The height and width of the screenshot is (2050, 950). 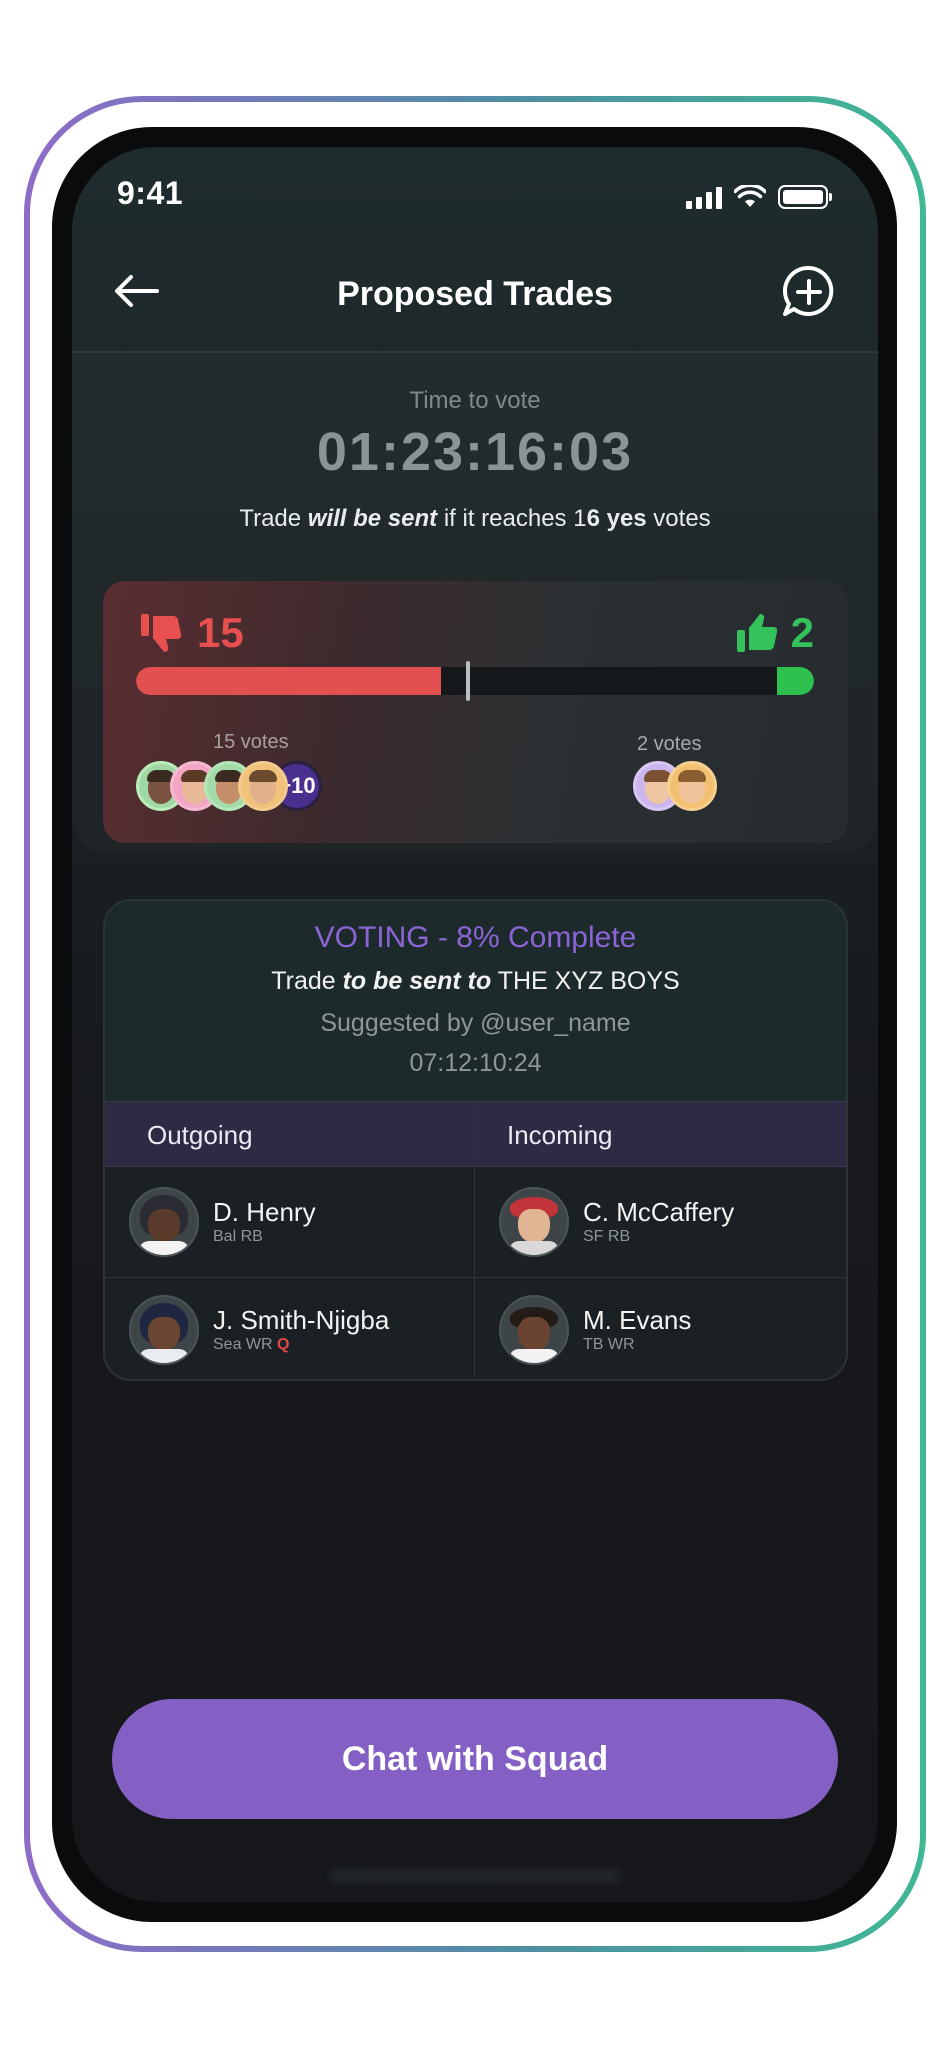 I want to click on signal-icon, so click(x=704, y=198).